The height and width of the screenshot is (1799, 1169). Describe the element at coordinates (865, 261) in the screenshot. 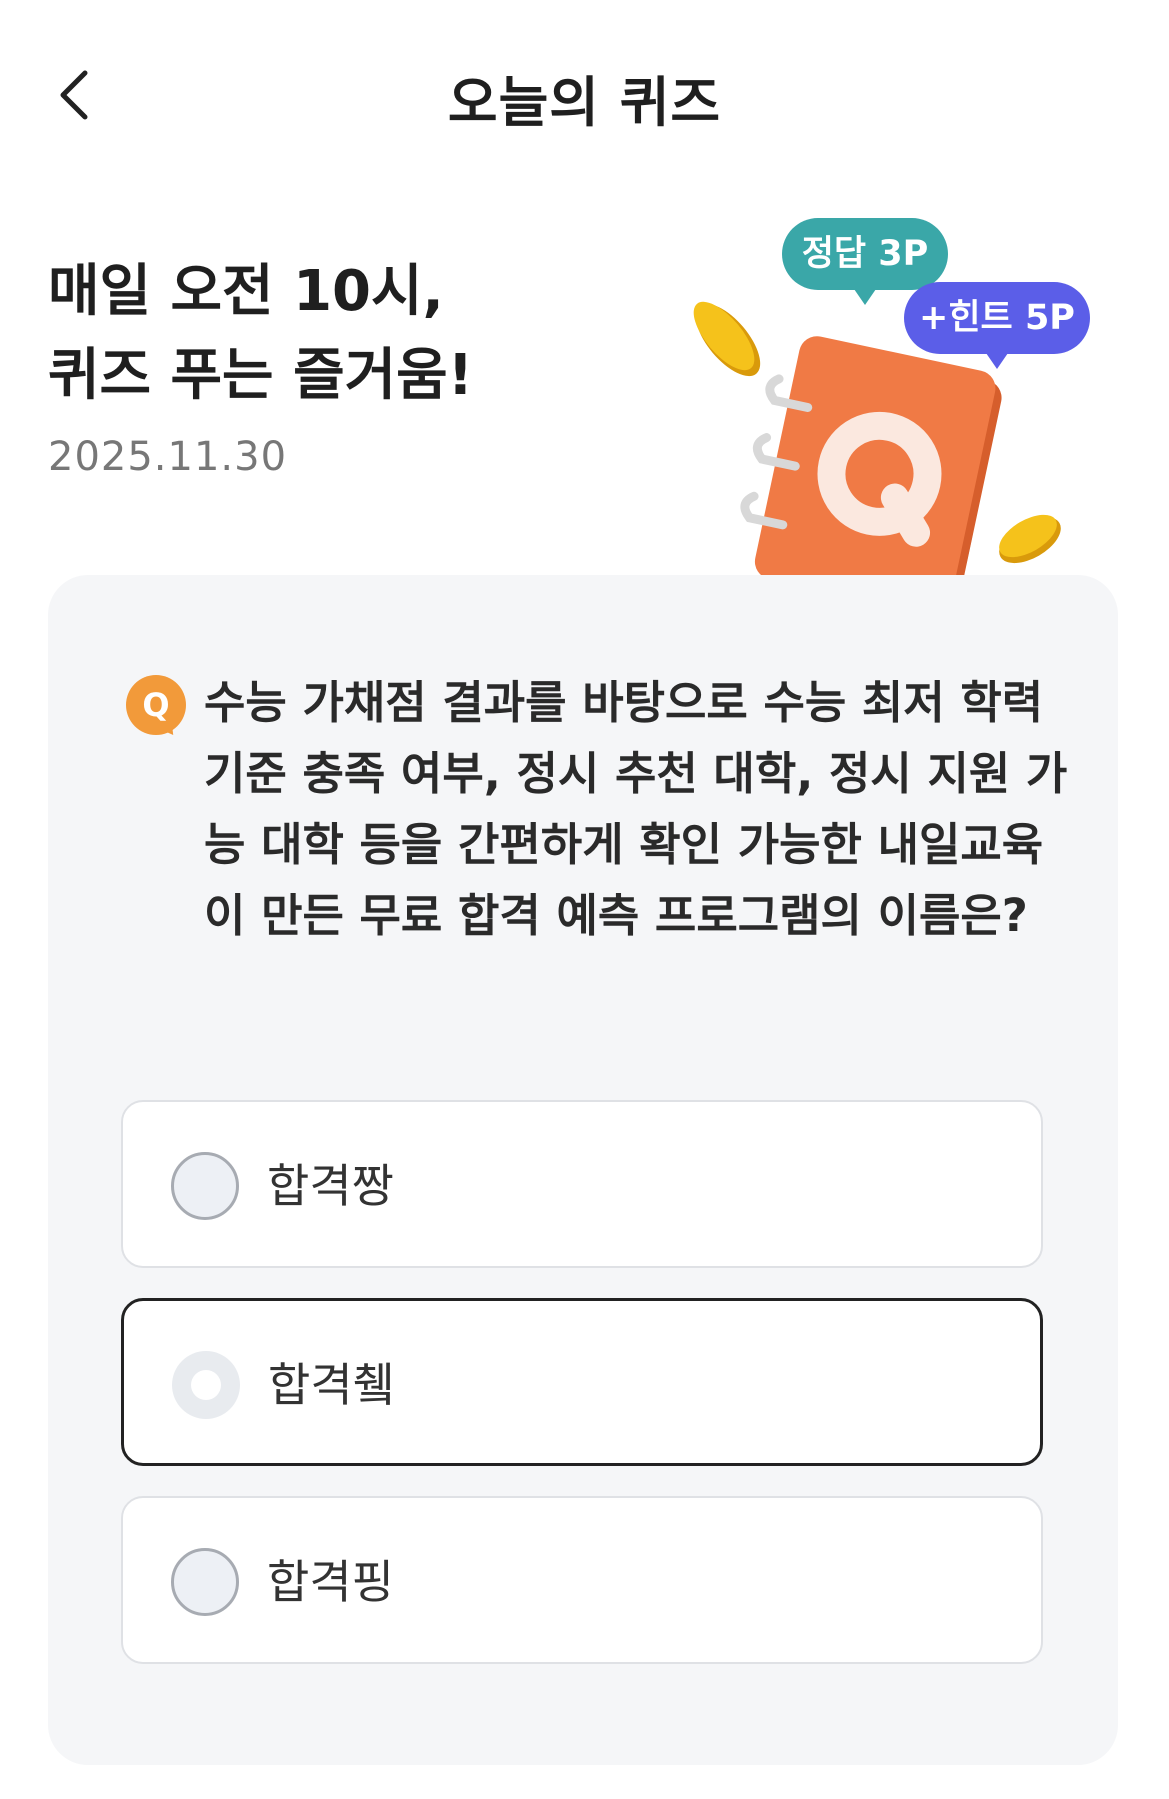

I see `answer-points-badge: 정답 3P` at that location.